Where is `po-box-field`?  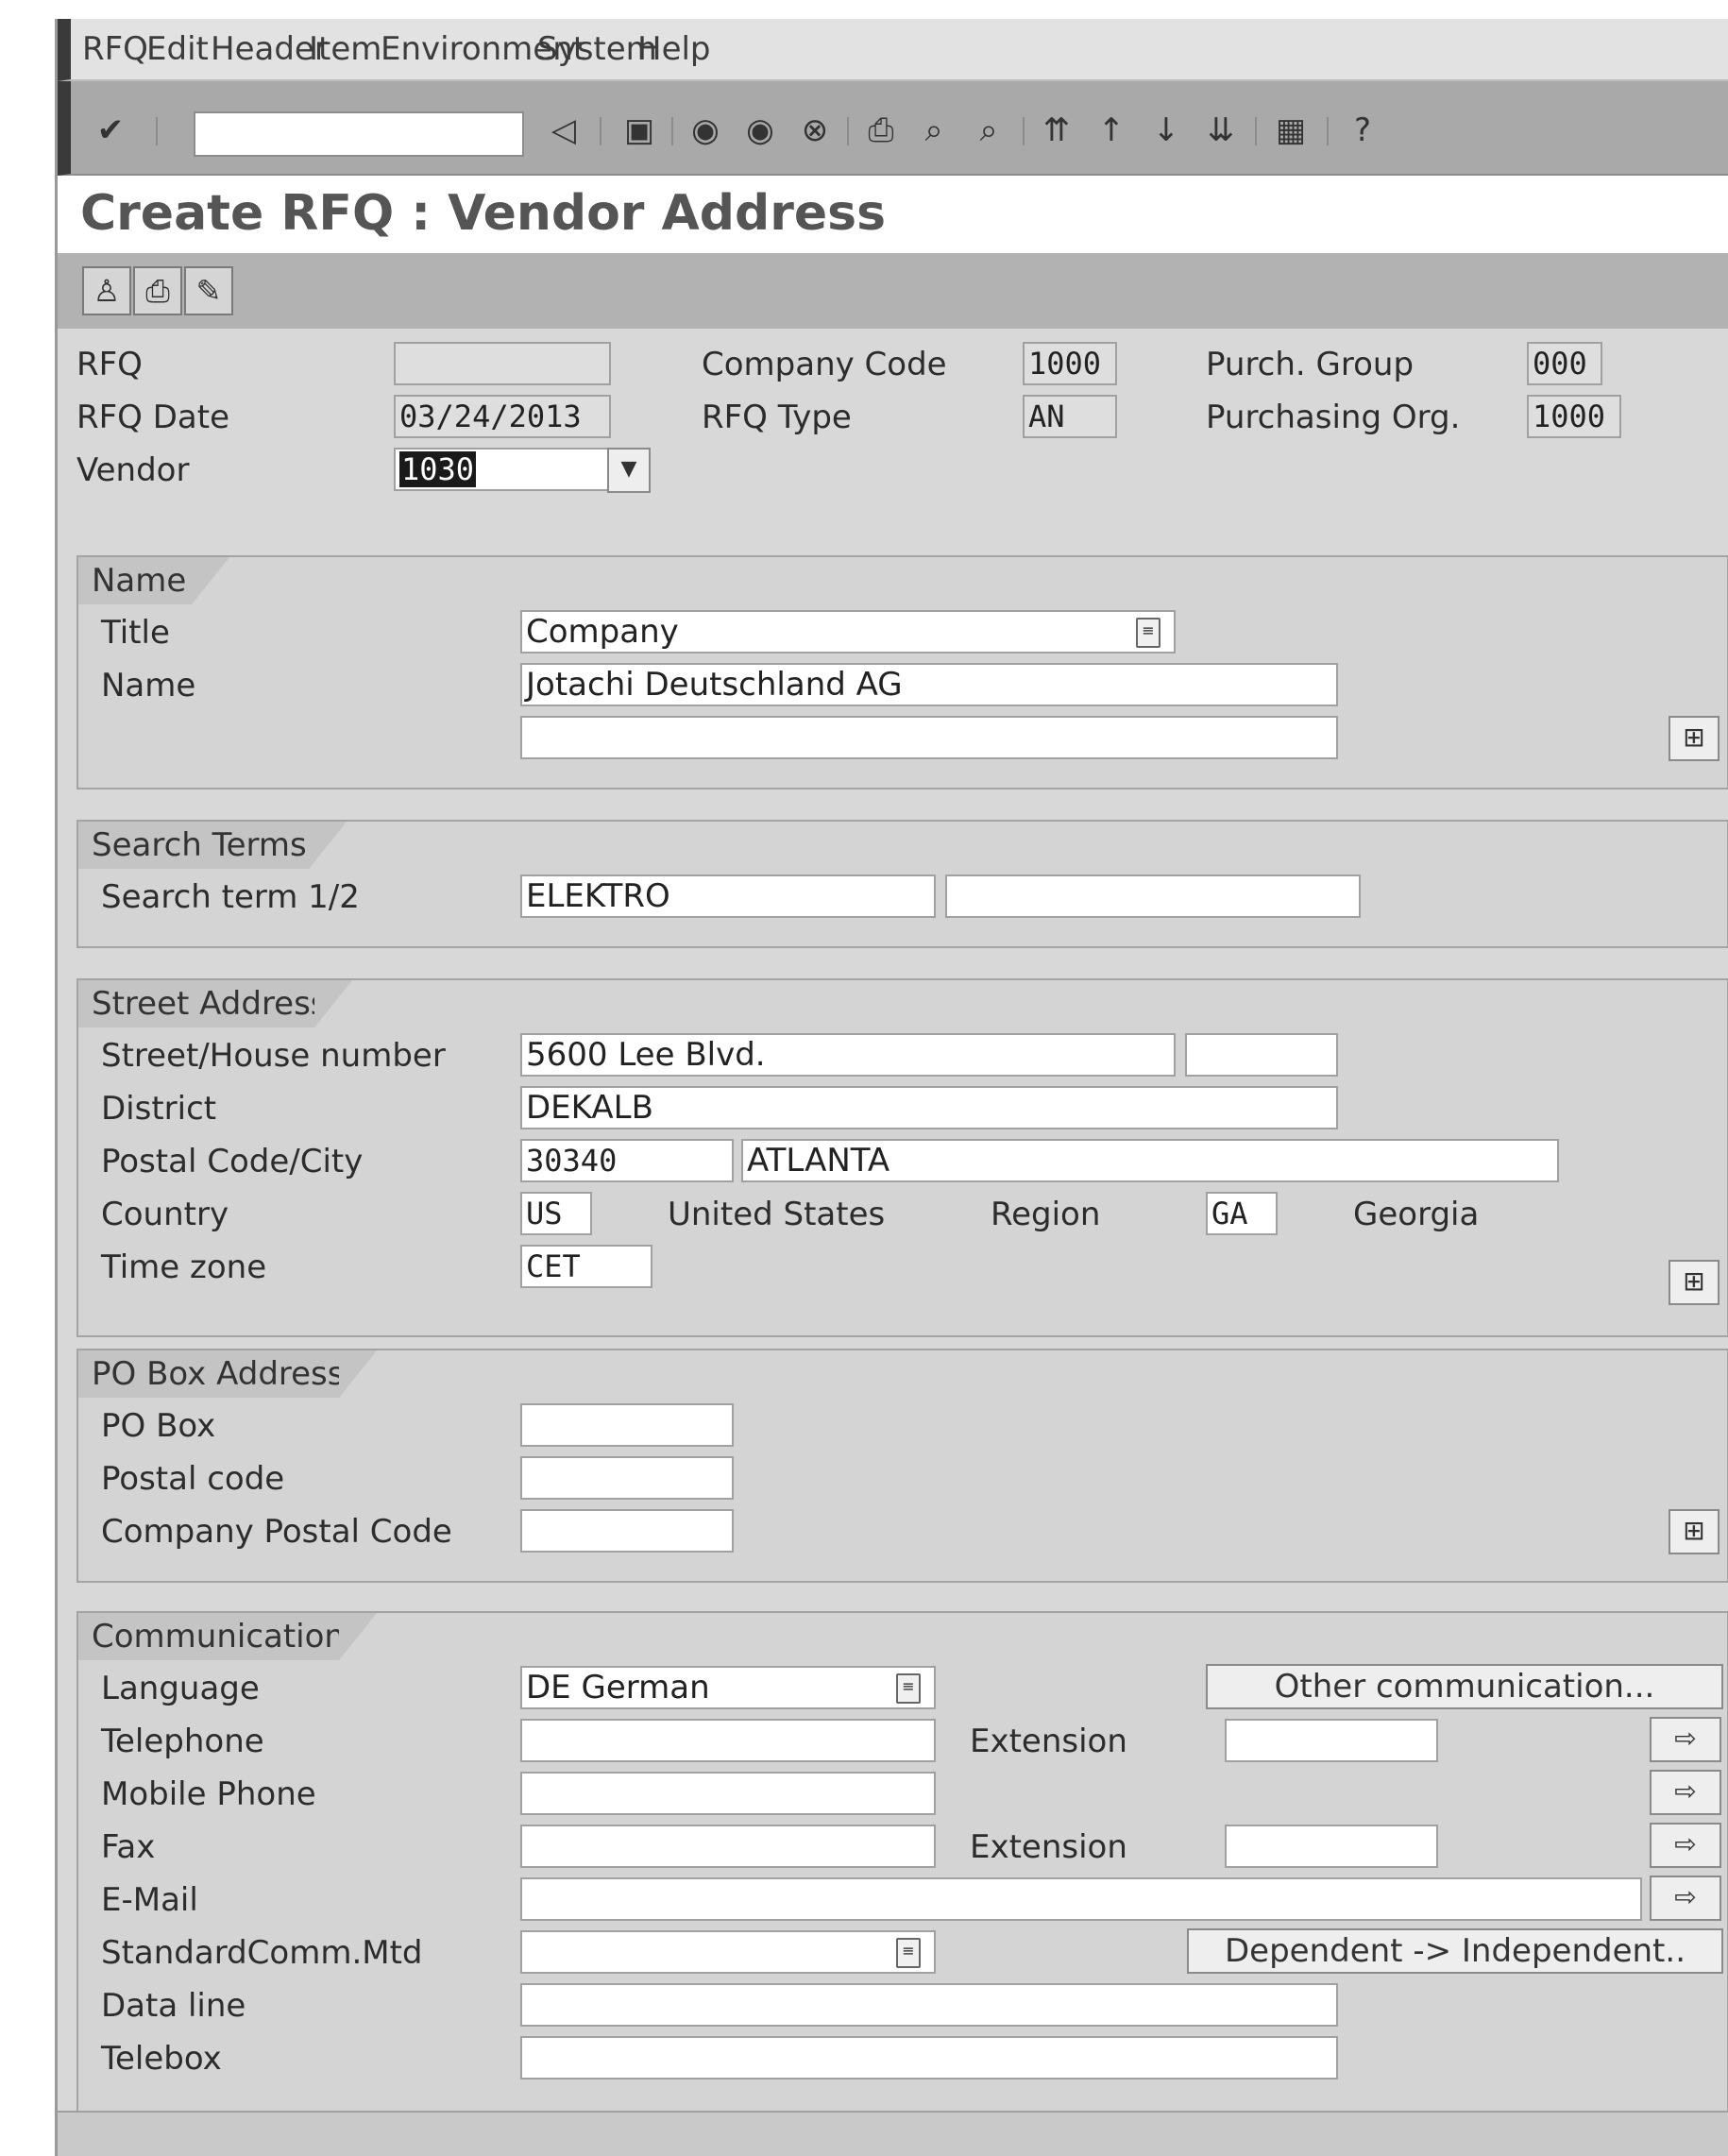 po-box-field is located at coordinates (627, 1425).